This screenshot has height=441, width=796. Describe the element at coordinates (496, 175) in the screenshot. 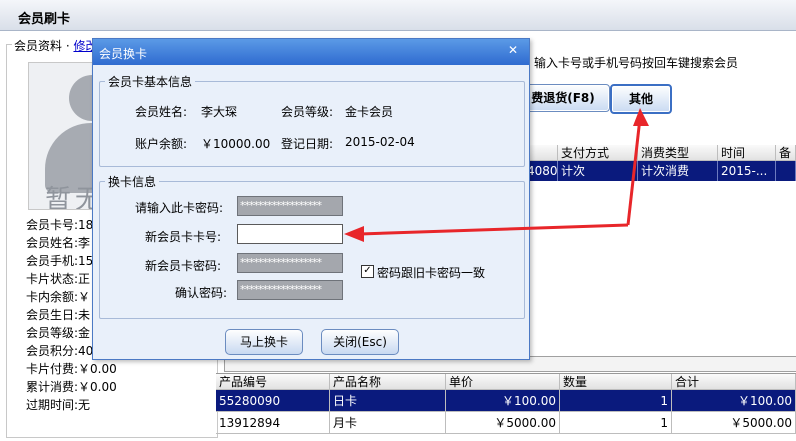

I see `annotation-arrow` at that location.